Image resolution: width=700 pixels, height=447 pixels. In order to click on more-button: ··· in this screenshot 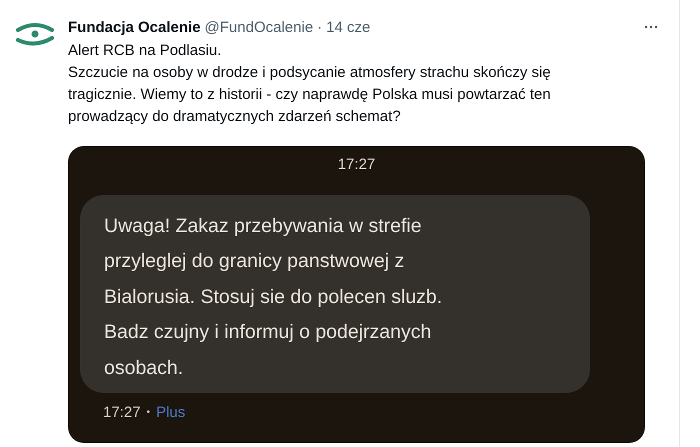, I will do `click(651, 28)`.